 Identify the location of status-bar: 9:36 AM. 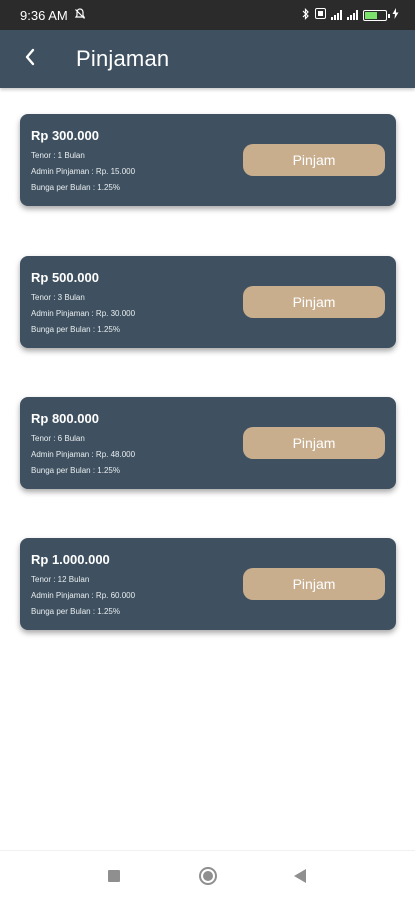
(207, 15).